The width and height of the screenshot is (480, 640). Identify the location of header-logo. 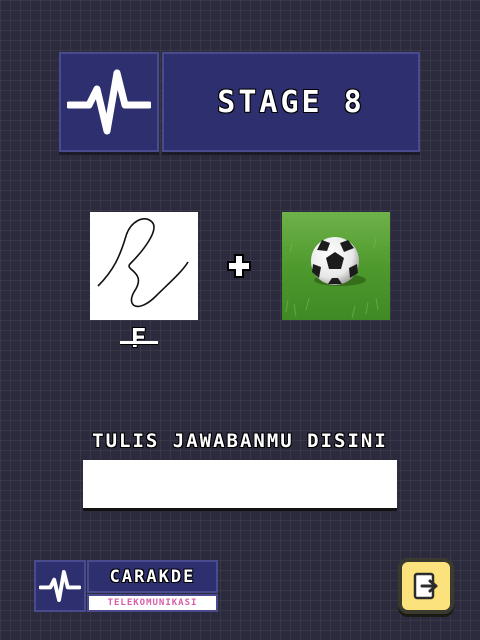
(109, 102).